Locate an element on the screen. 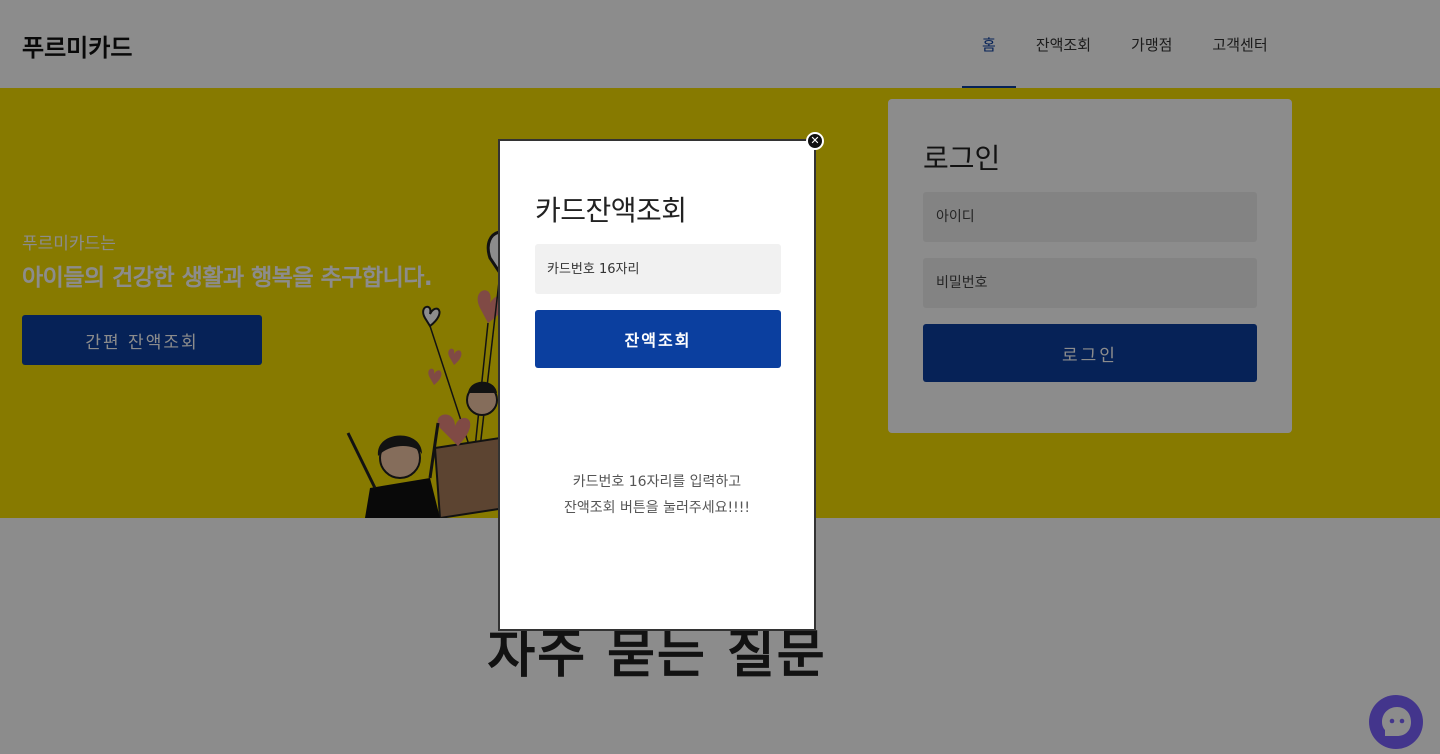 Image resolution: width=1440 pixels, height=754 pixels. modal-help-line2: 잔액조회 버튼을 눌러주세요!!!! is located at coordinates (657, 508).